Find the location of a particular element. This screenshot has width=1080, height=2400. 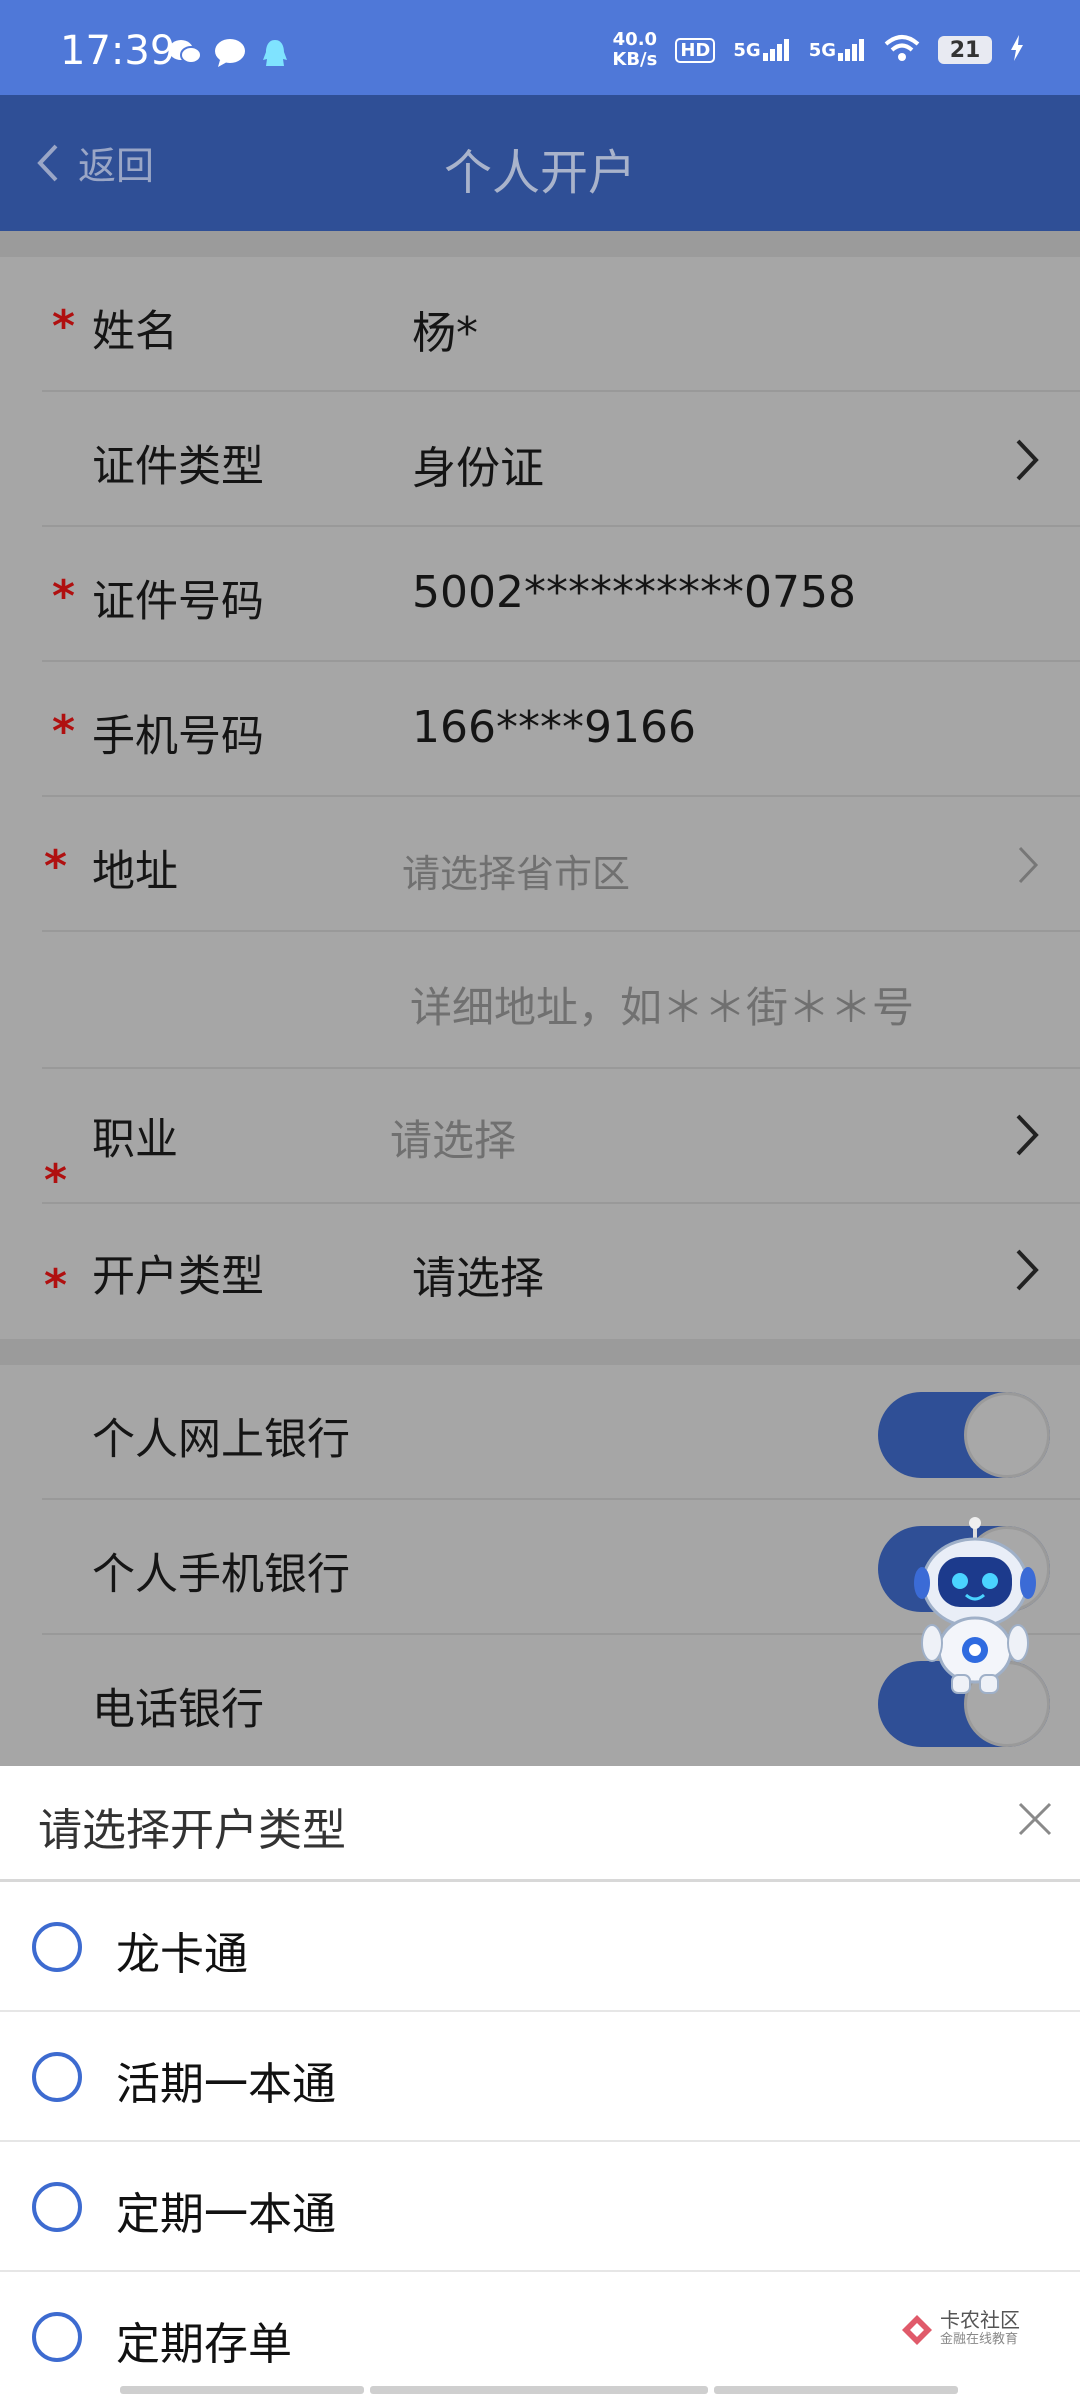

occupation-select: 请选择 is located at coordinates (453, 1137).